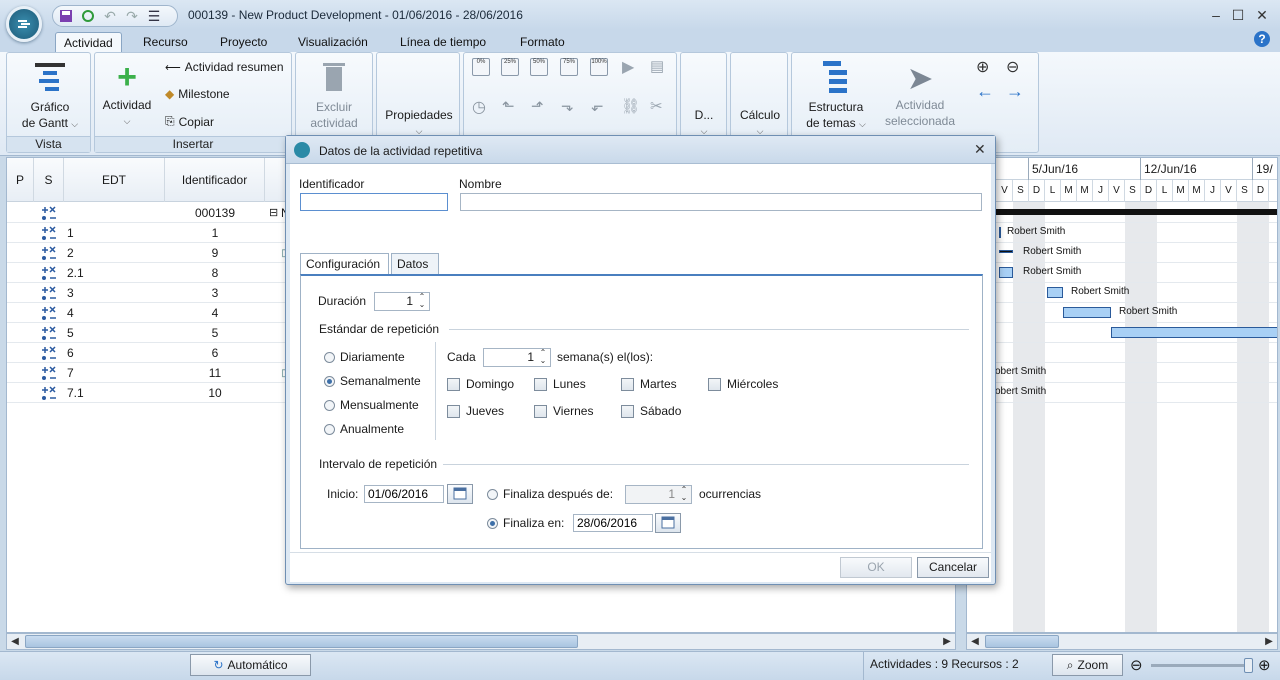 The image size is (1280, 680). I want to click on gantt-summary-bar, so click(1122, 212).